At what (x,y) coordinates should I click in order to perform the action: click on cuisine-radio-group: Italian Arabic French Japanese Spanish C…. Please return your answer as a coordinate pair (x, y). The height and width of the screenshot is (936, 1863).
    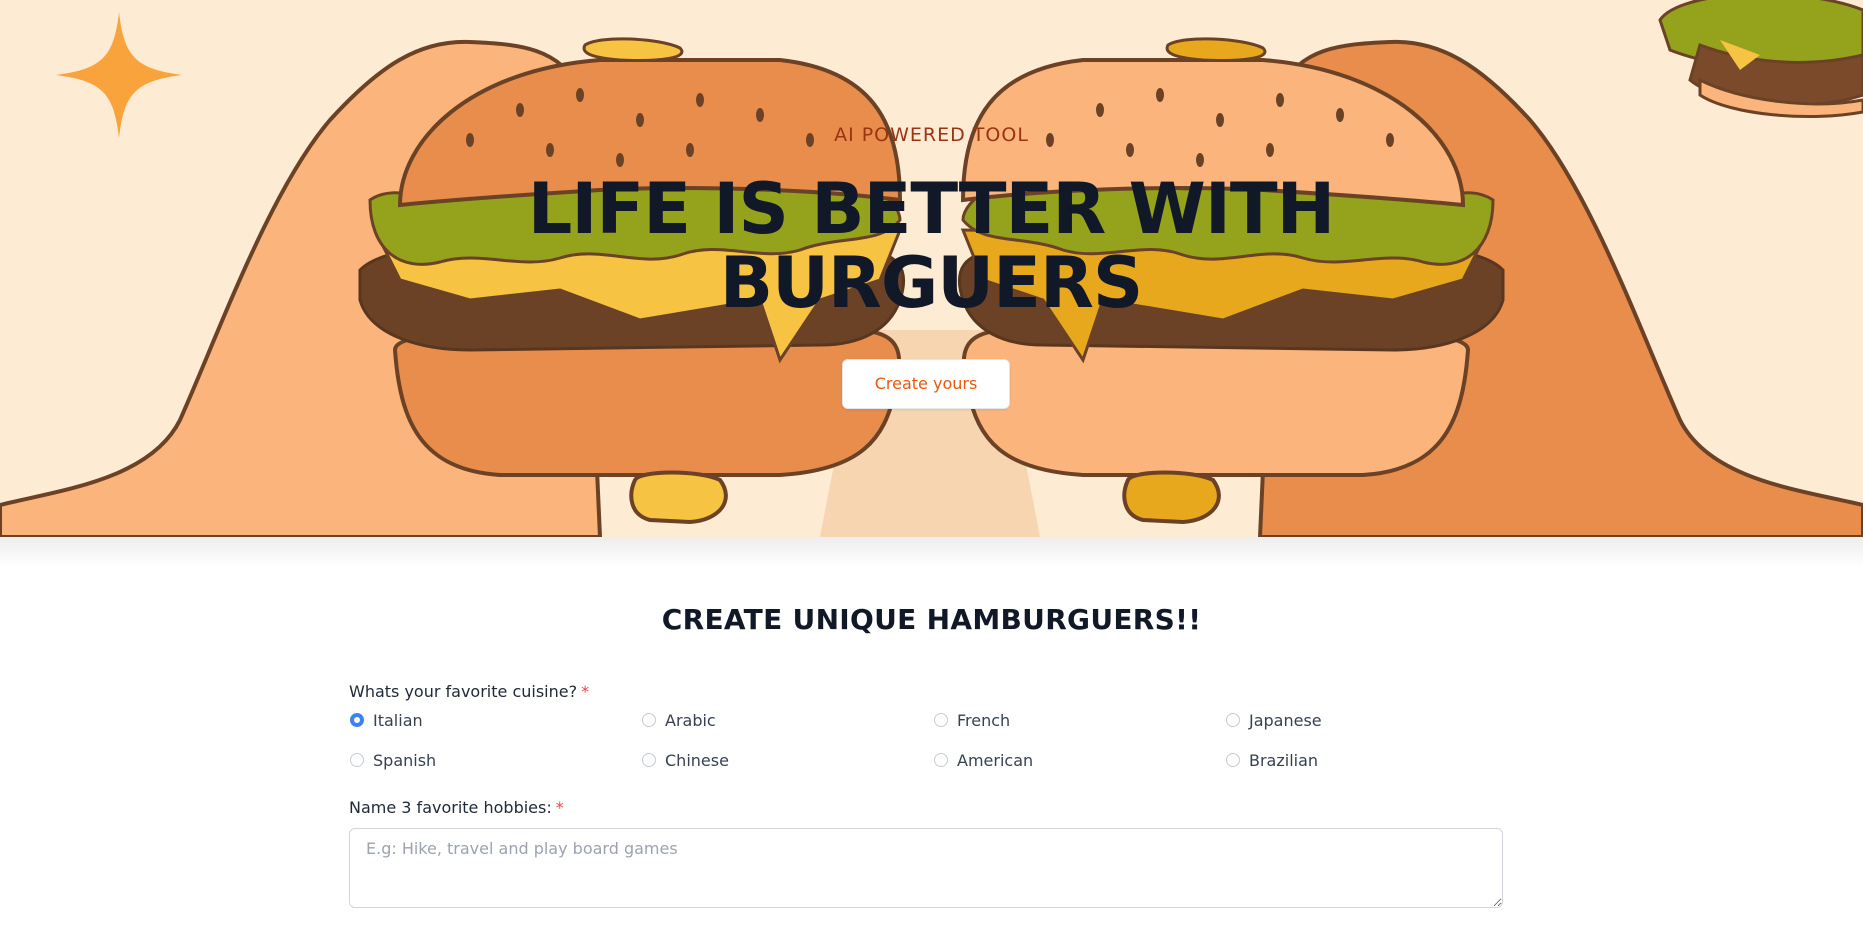
    Looking at the image, I should click on (926, 740).